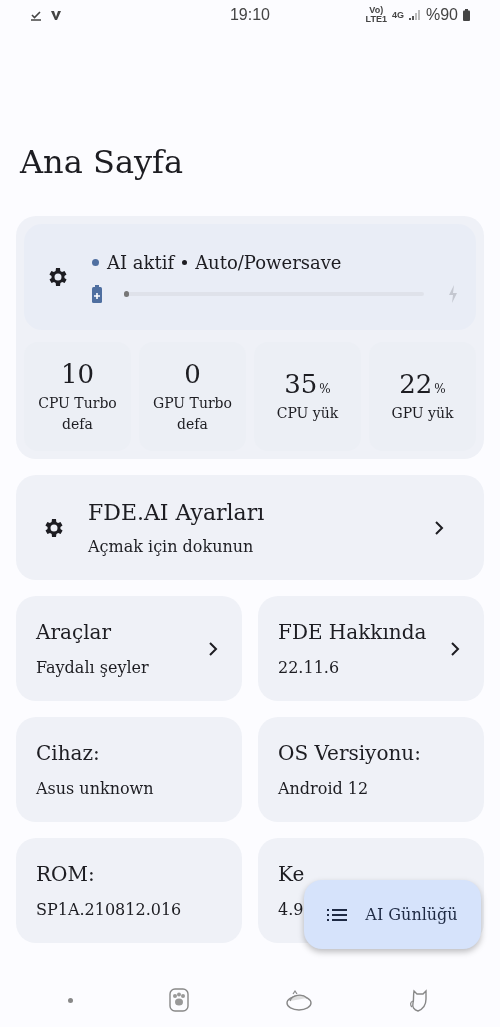 Image resolution: width=500 pixels, height=1027 pixels. Describe the element at coordinates (323, 788) in the screenshot. I see `tile-subtitle: Android 12` at that location.